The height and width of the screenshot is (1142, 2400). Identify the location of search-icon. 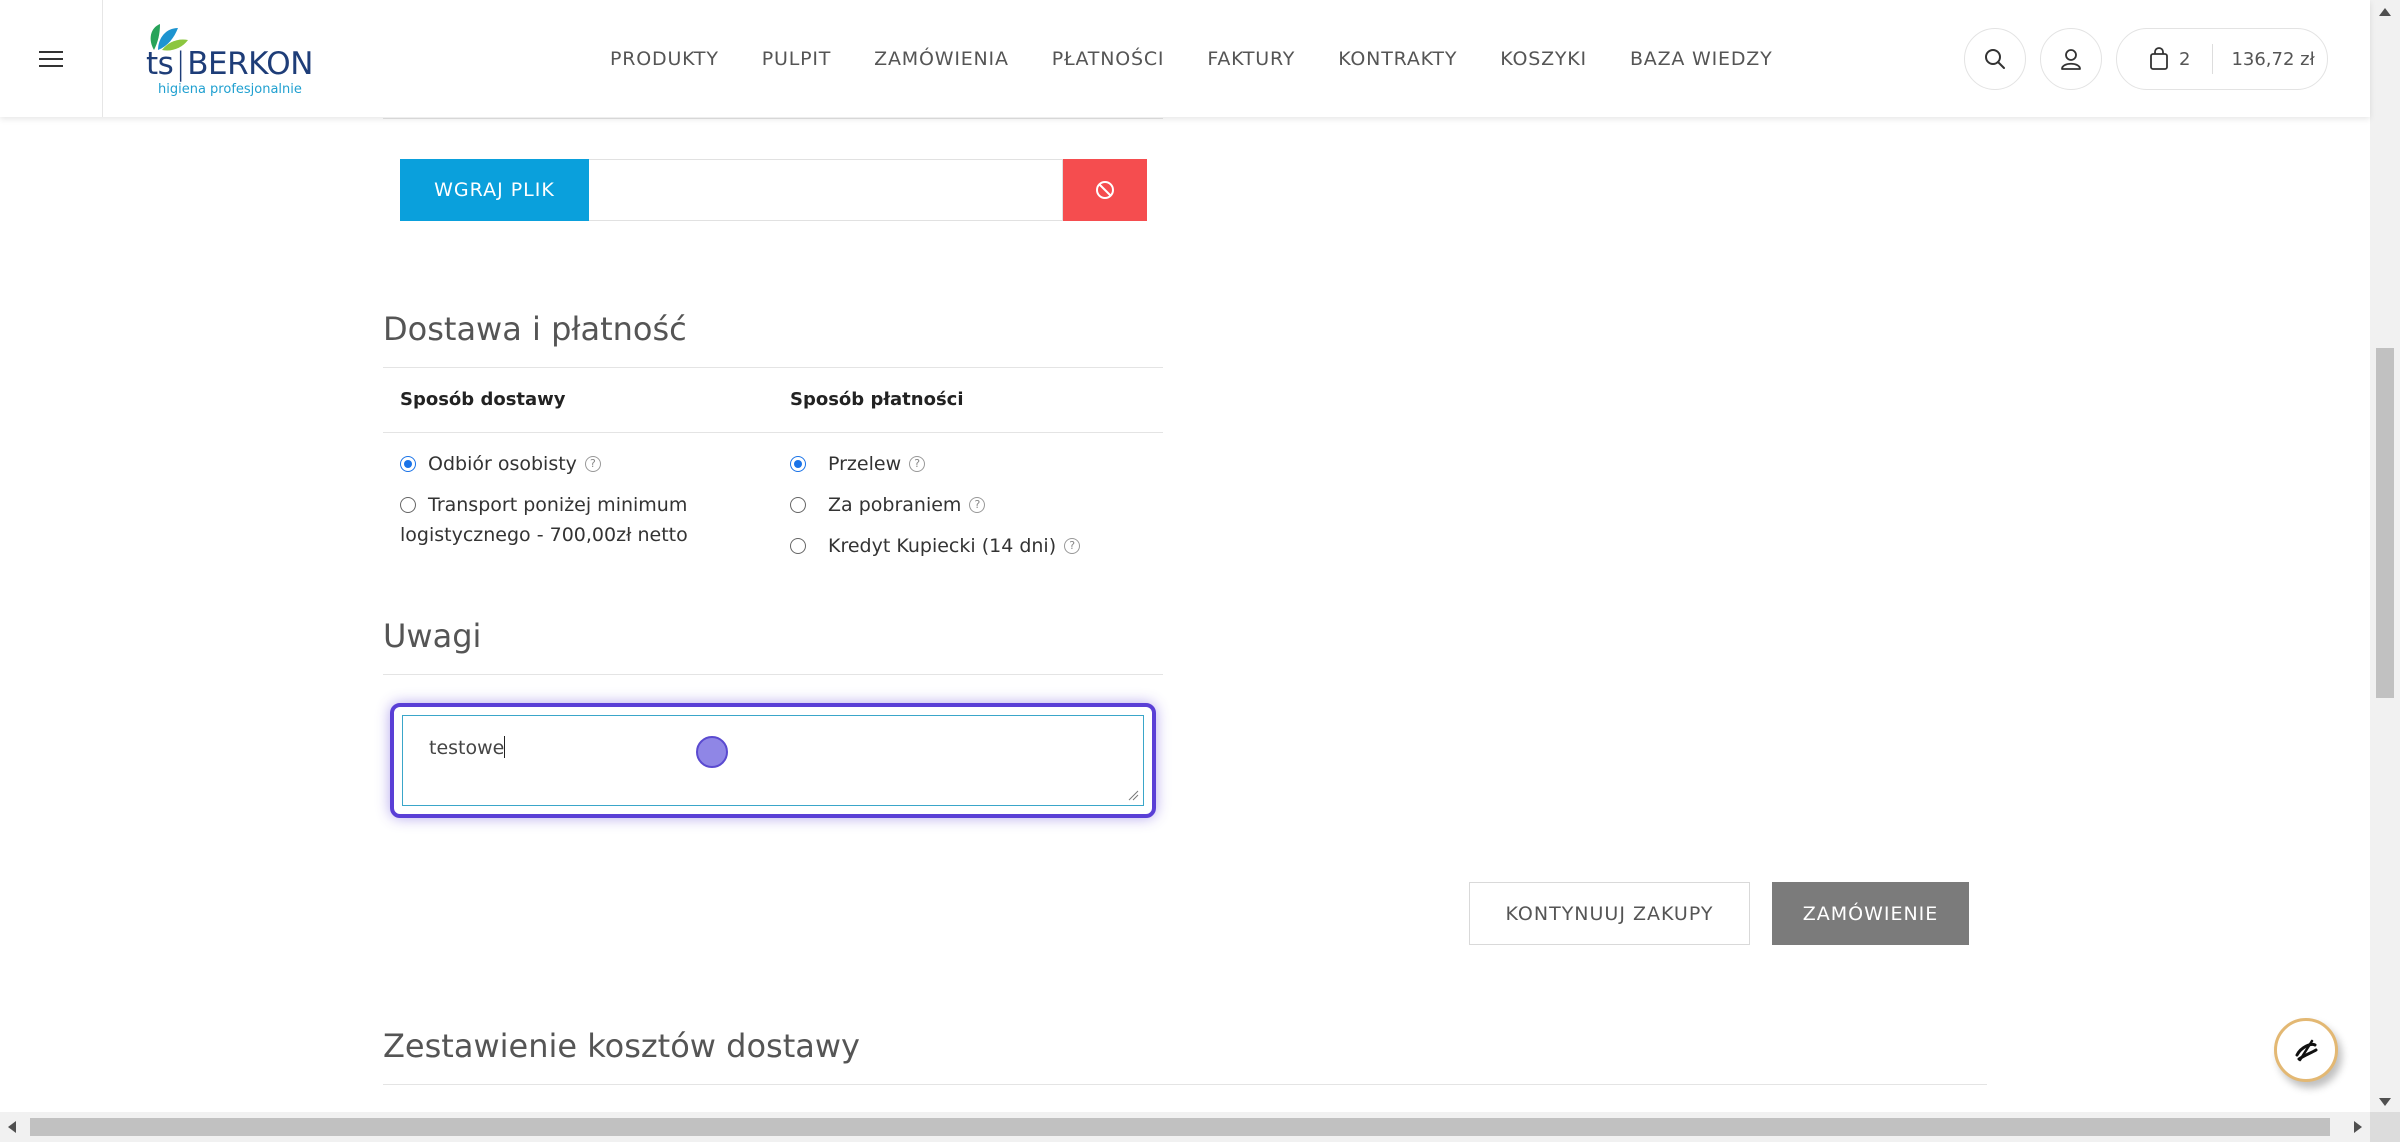
(1995, 59).